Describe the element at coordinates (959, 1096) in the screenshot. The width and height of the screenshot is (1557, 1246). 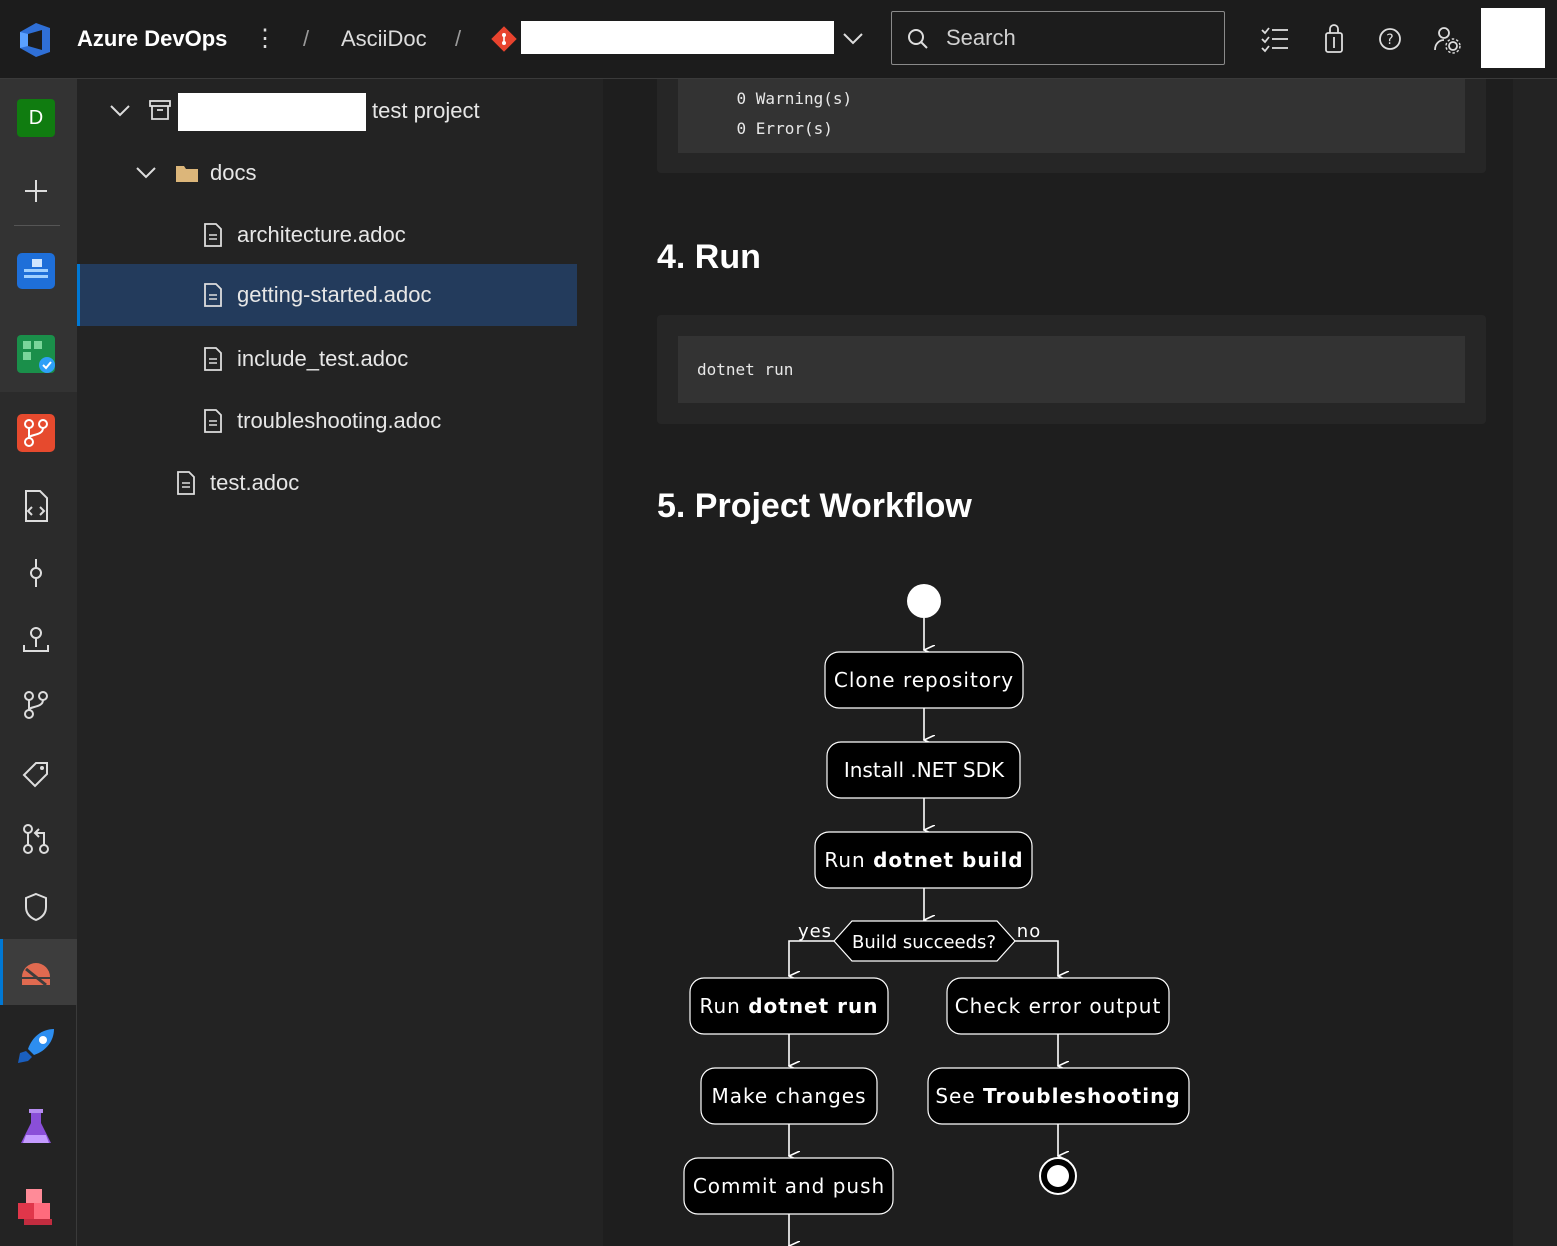
I see `step-label-prefix: See` at that location.